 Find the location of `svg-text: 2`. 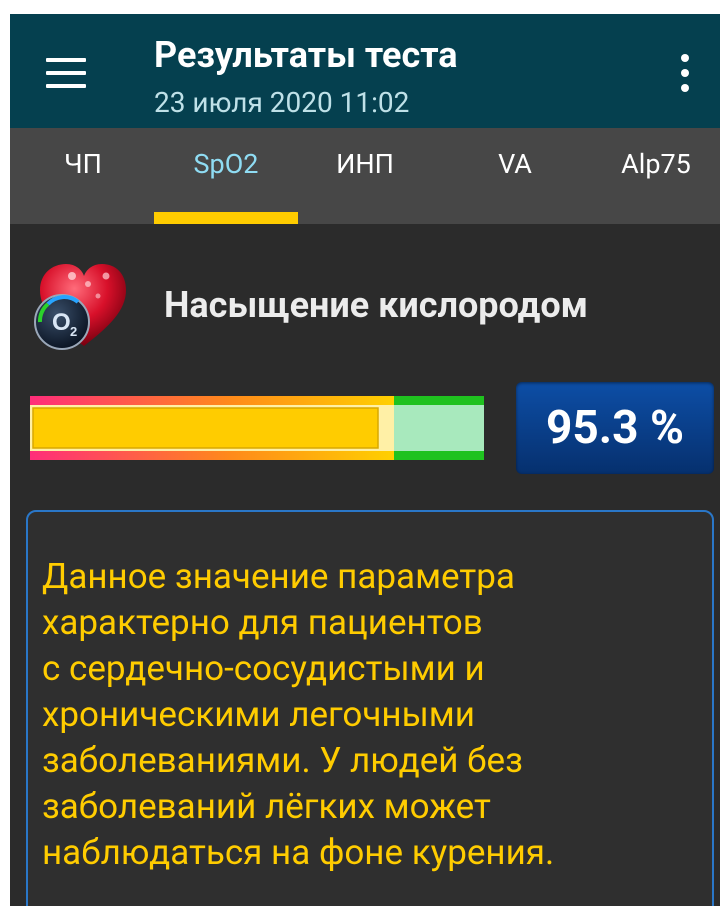

svg-text: 2 is located at coordinates (73, 331).